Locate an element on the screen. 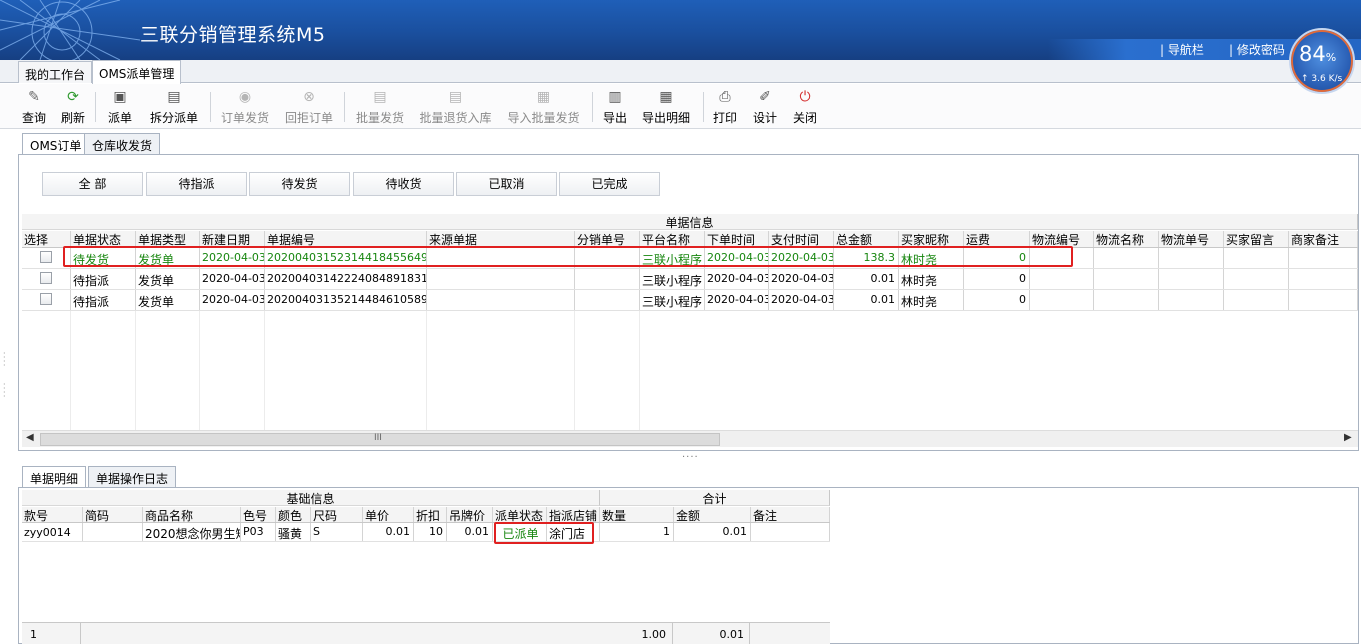 This screenshot has height=644, width=1361. batch-ship-button: ▤ 批量发货 is located at coordinates (380, 107).